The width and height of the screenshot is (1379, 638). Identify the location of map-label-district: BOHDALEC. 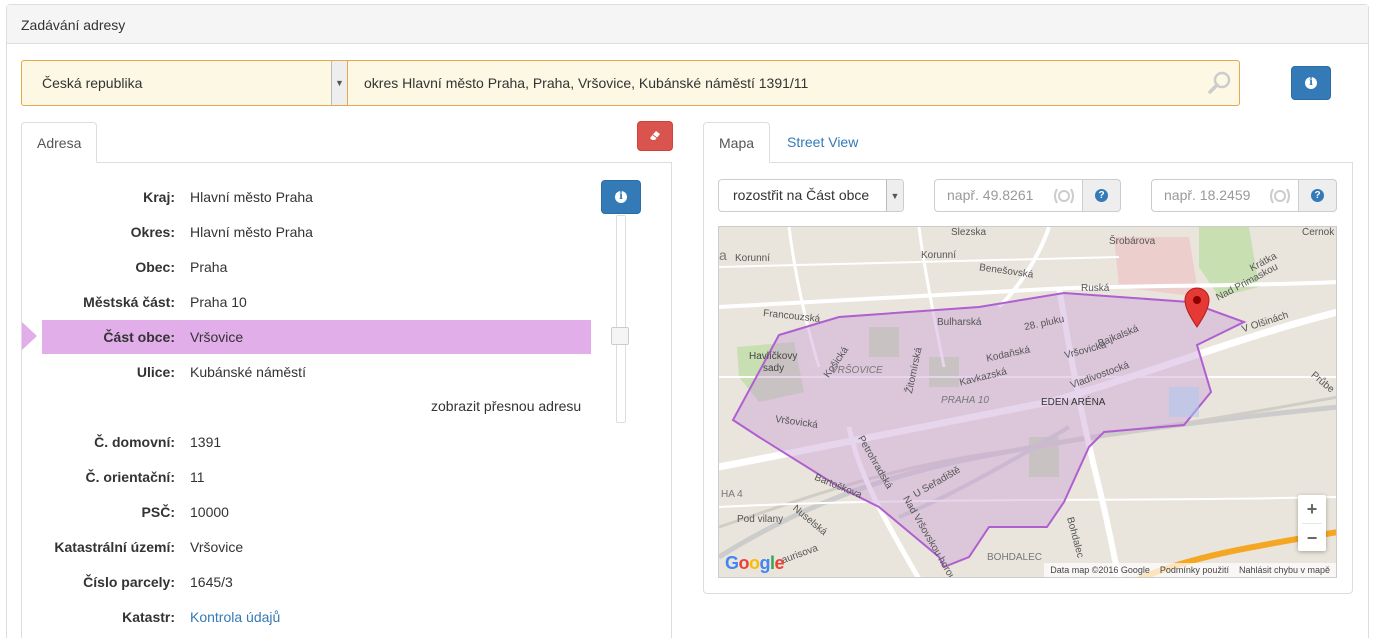
(1015, 557).